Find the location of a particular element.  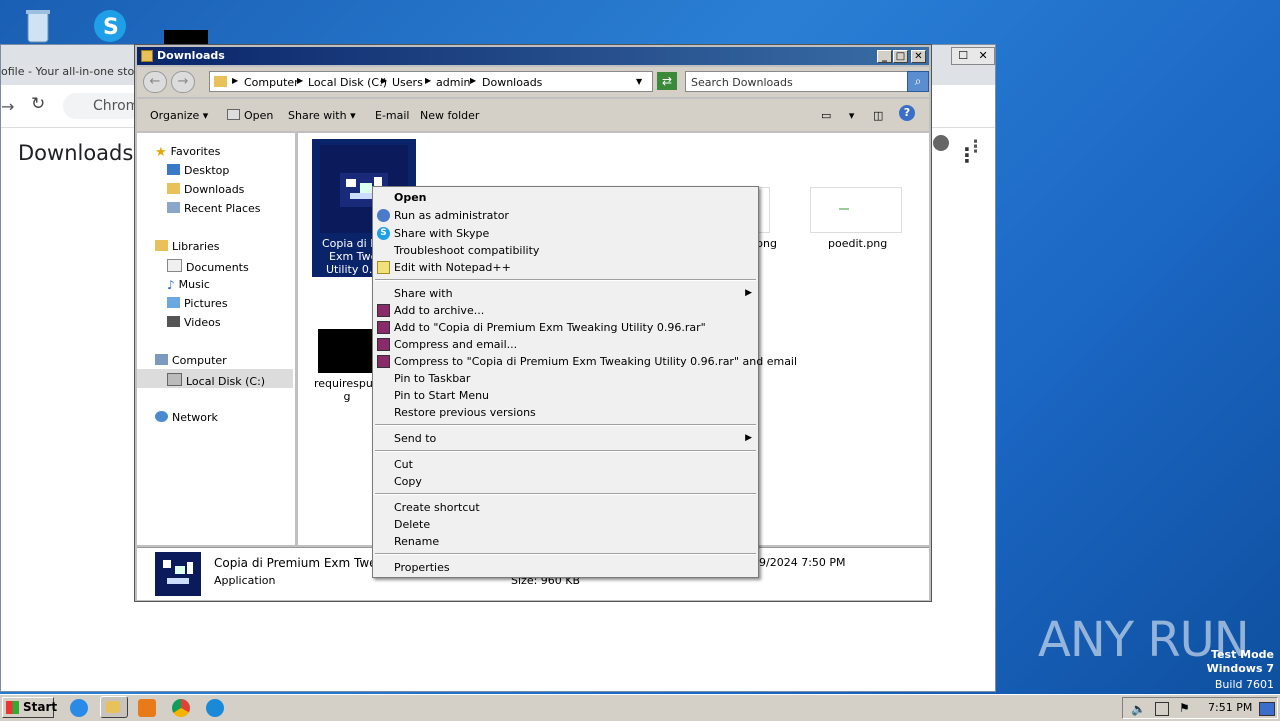

recycle-bin-icon is located at coordinates (42, 26).